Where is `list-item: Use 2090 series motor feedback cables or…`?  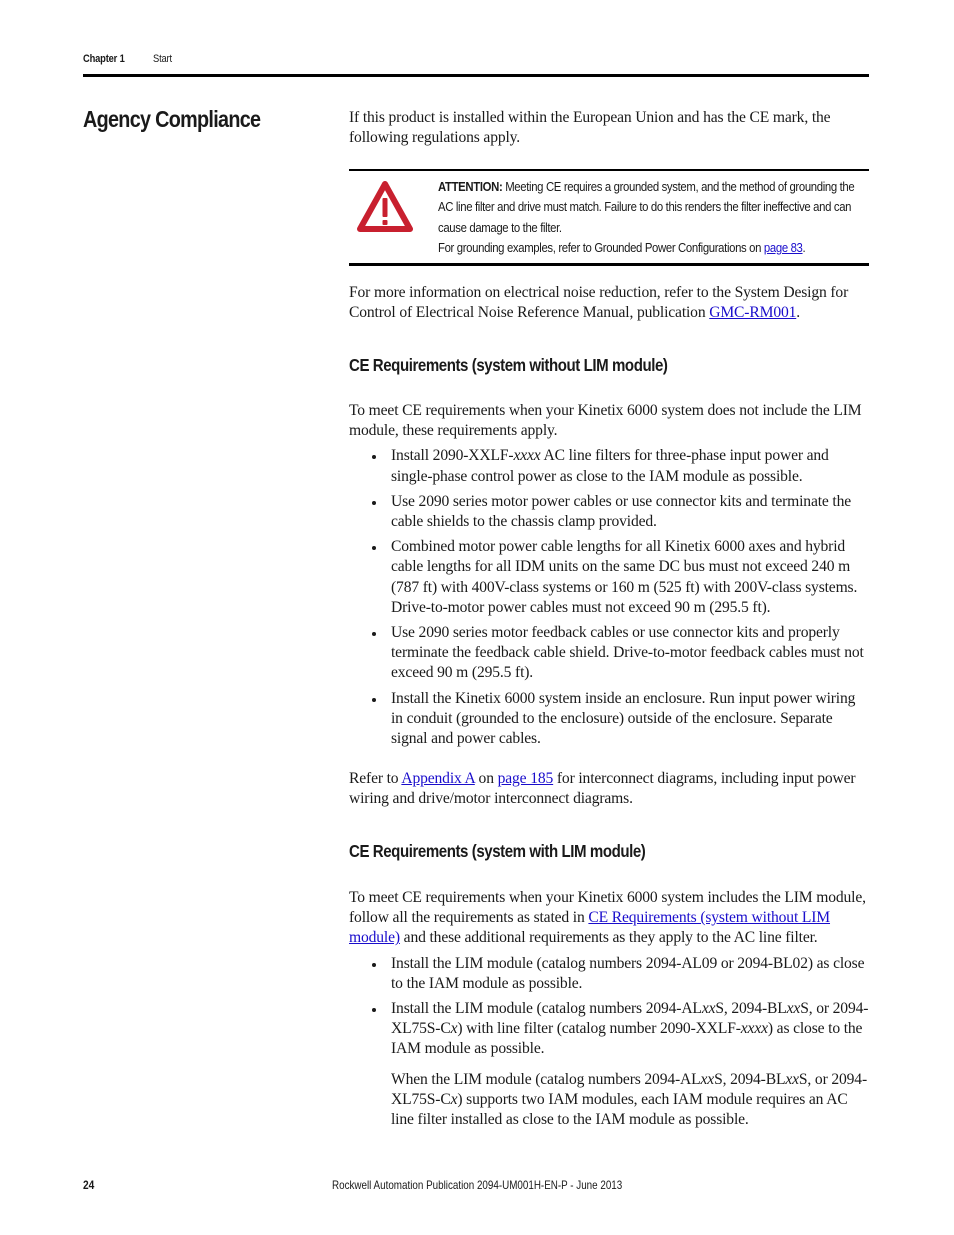 list-item: Use 2090 series motor feedback cables or… is located at coordinates (609, 653).